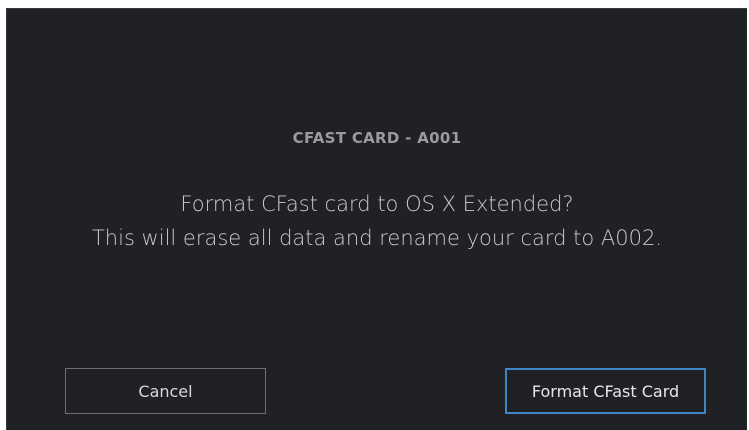 The image size is (749, 430). What do you see at coordinates (165, 391) in the screenshot?
I see `cancel-button: Cancel` at bounding box center [165, 391].